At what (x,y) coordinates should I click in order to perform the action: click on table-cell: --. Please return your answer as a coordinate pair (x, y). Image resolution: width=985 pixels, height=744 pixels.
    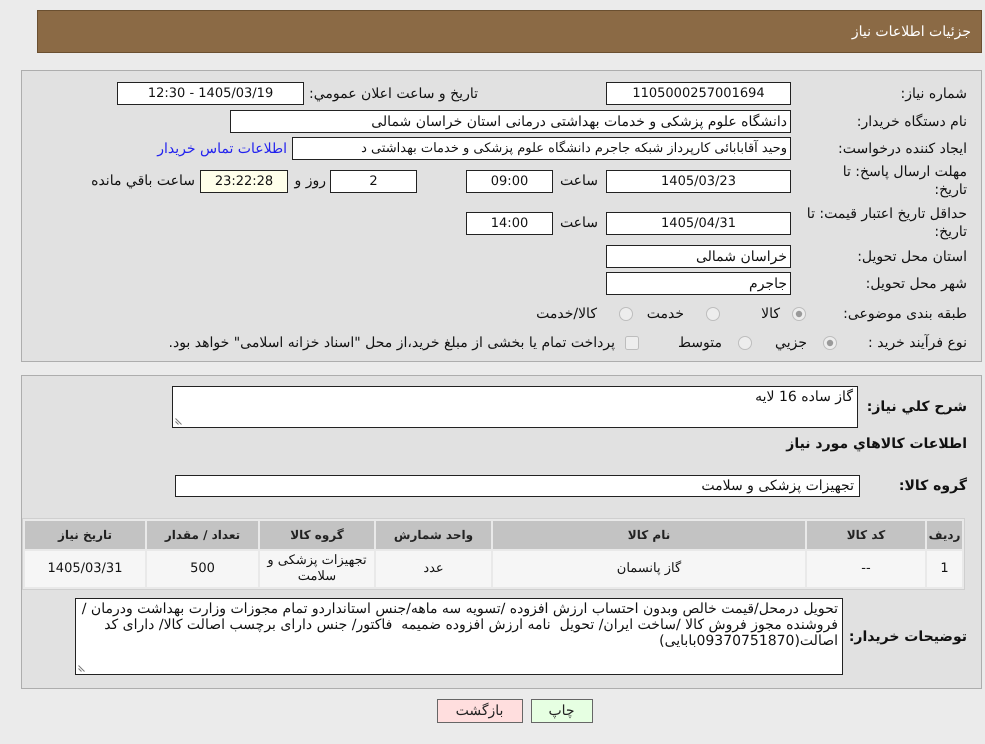
    Looking at the image, I should click on (866, 569).